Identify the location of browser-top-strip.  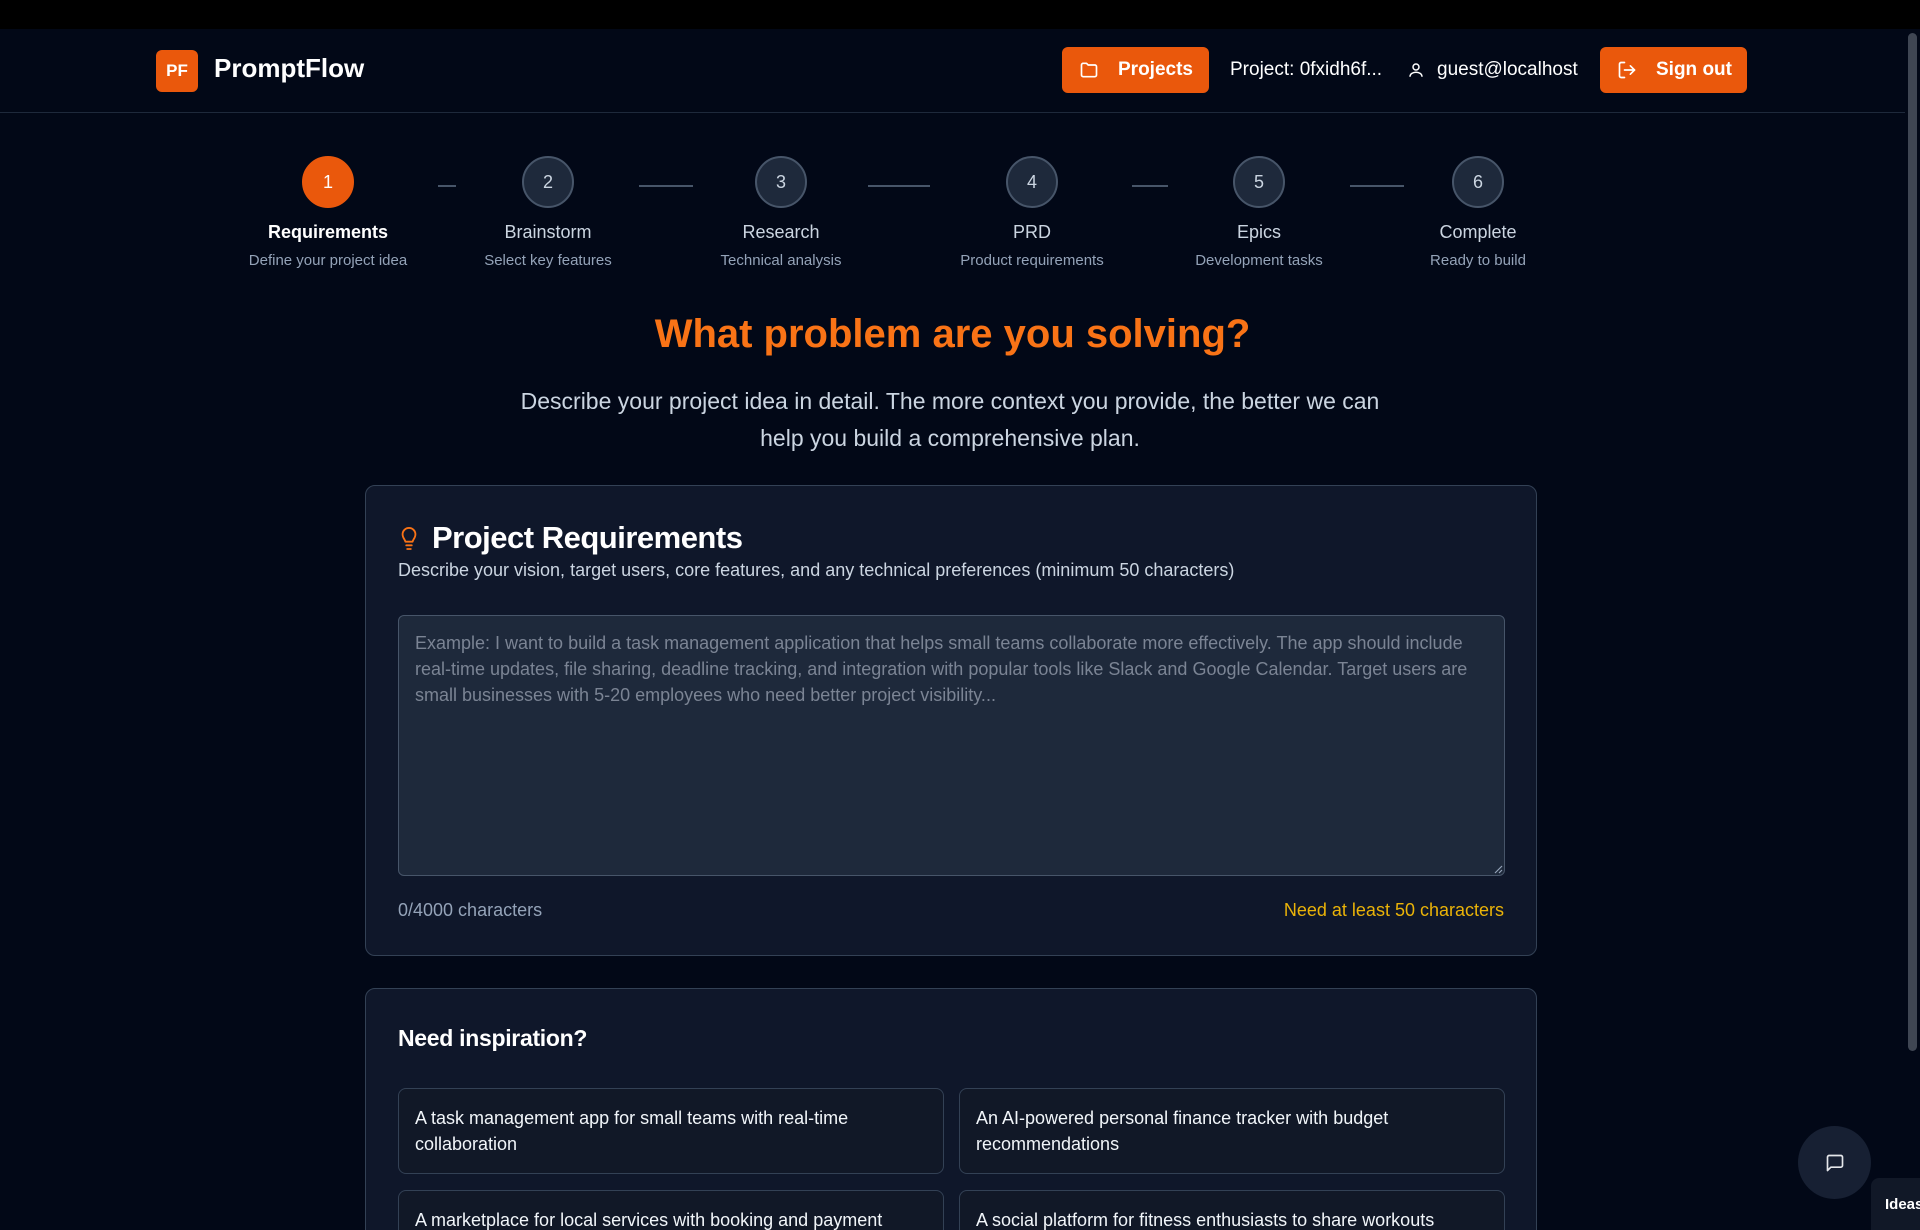
(960, 14).